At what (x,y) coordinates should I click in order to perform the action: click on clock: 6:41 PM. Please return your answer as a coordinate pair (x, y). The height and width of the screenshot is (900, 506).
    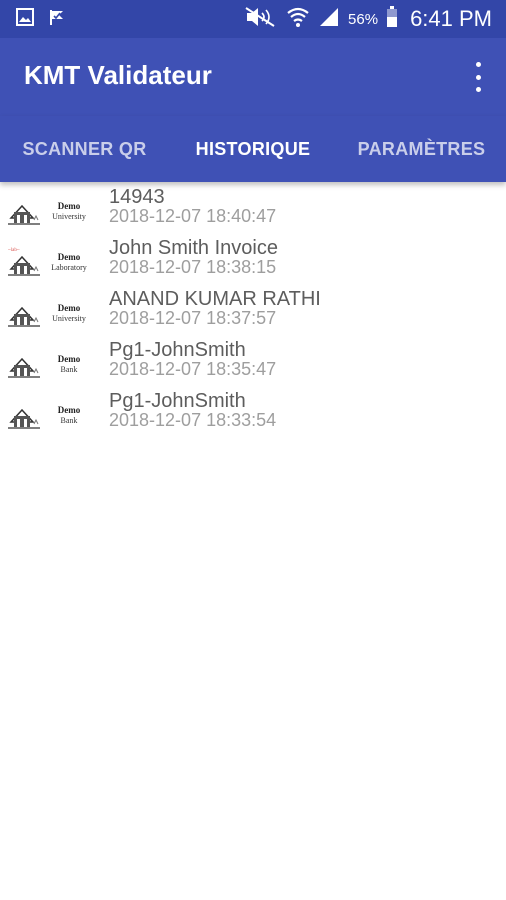
    Looking at the image, I should click on (451, 18).